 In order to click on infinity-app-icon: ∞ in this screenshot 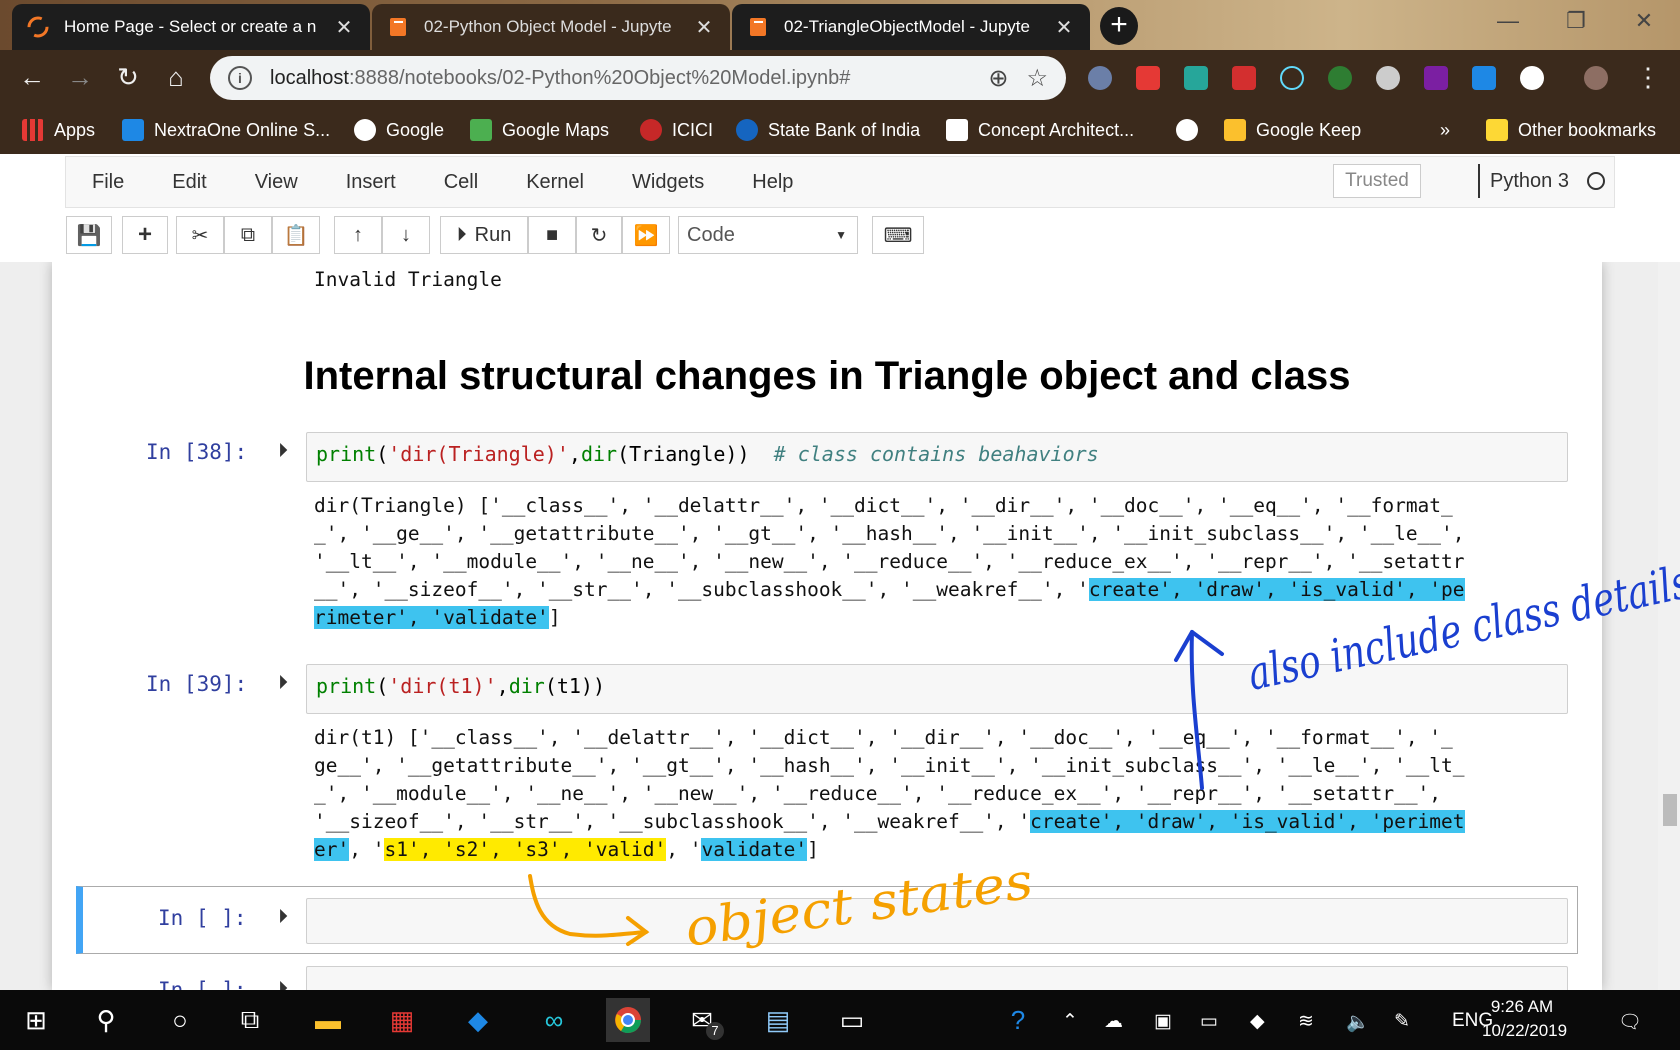, I will do `click(554, 1020)`.